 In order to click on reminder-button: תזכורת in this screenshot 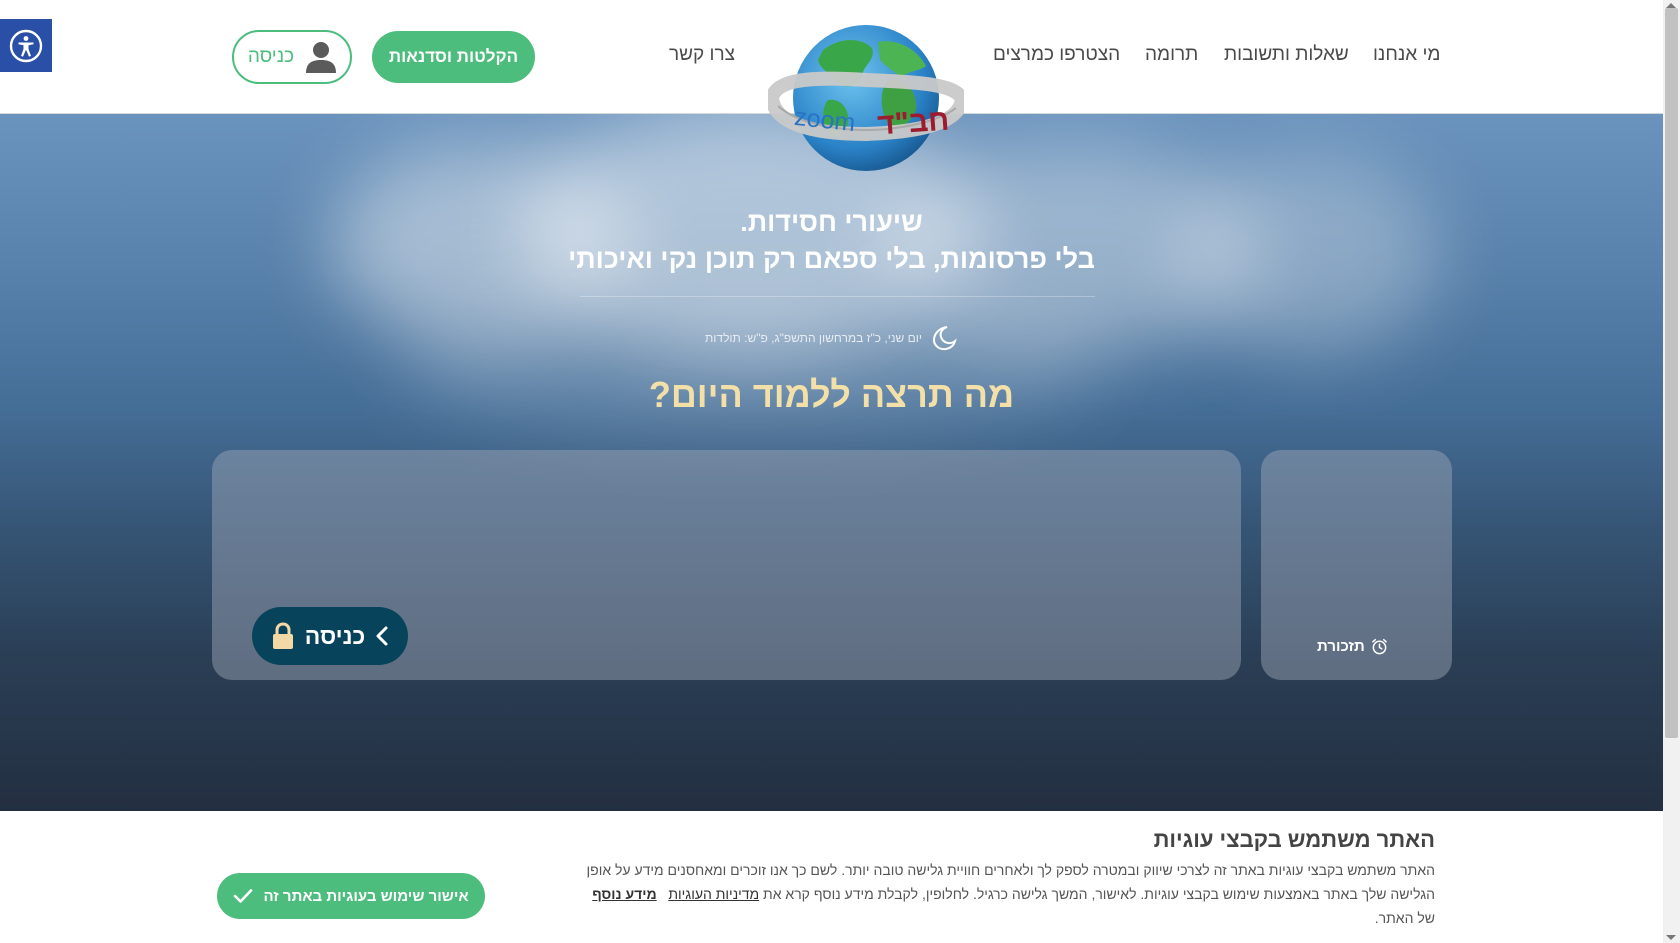, I will do `click(1352, 646)`.